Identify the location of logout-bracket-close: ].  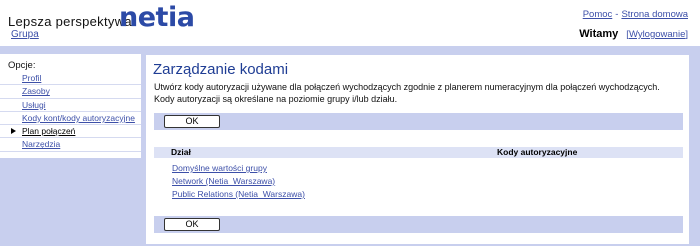
(686, 34).